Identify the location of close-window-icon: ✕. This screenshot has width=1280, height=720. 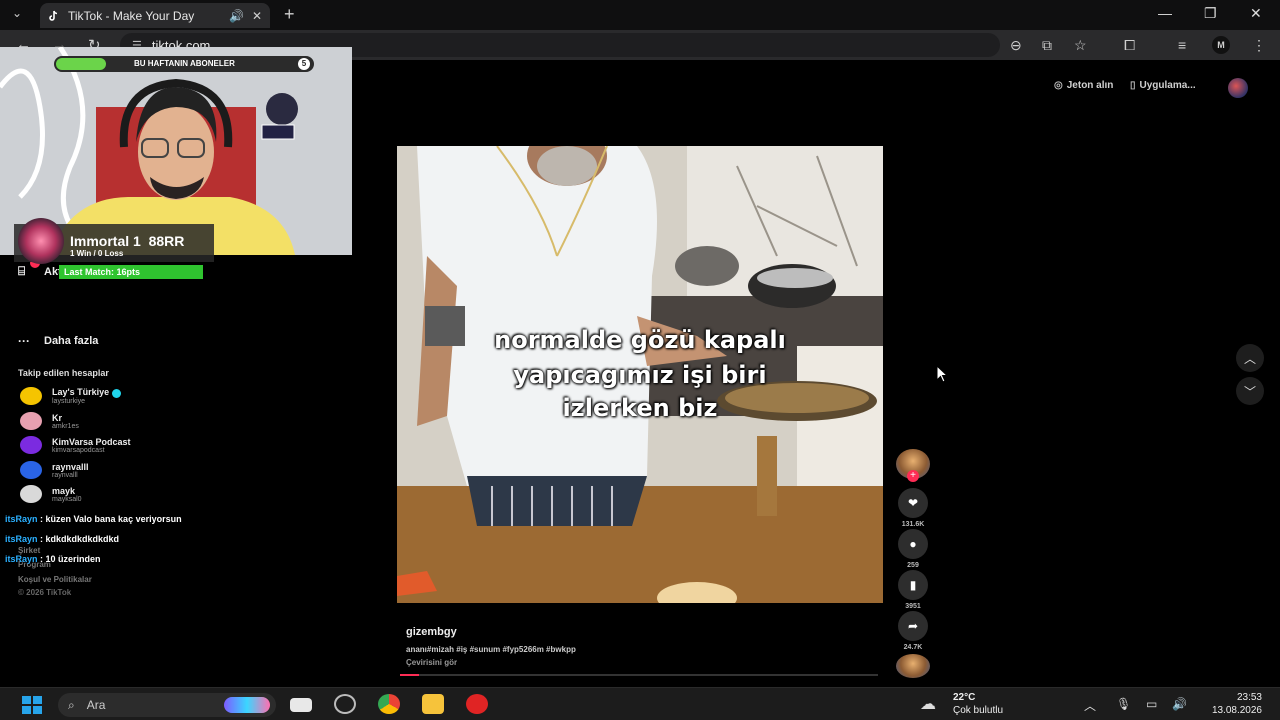
(1256, 13).